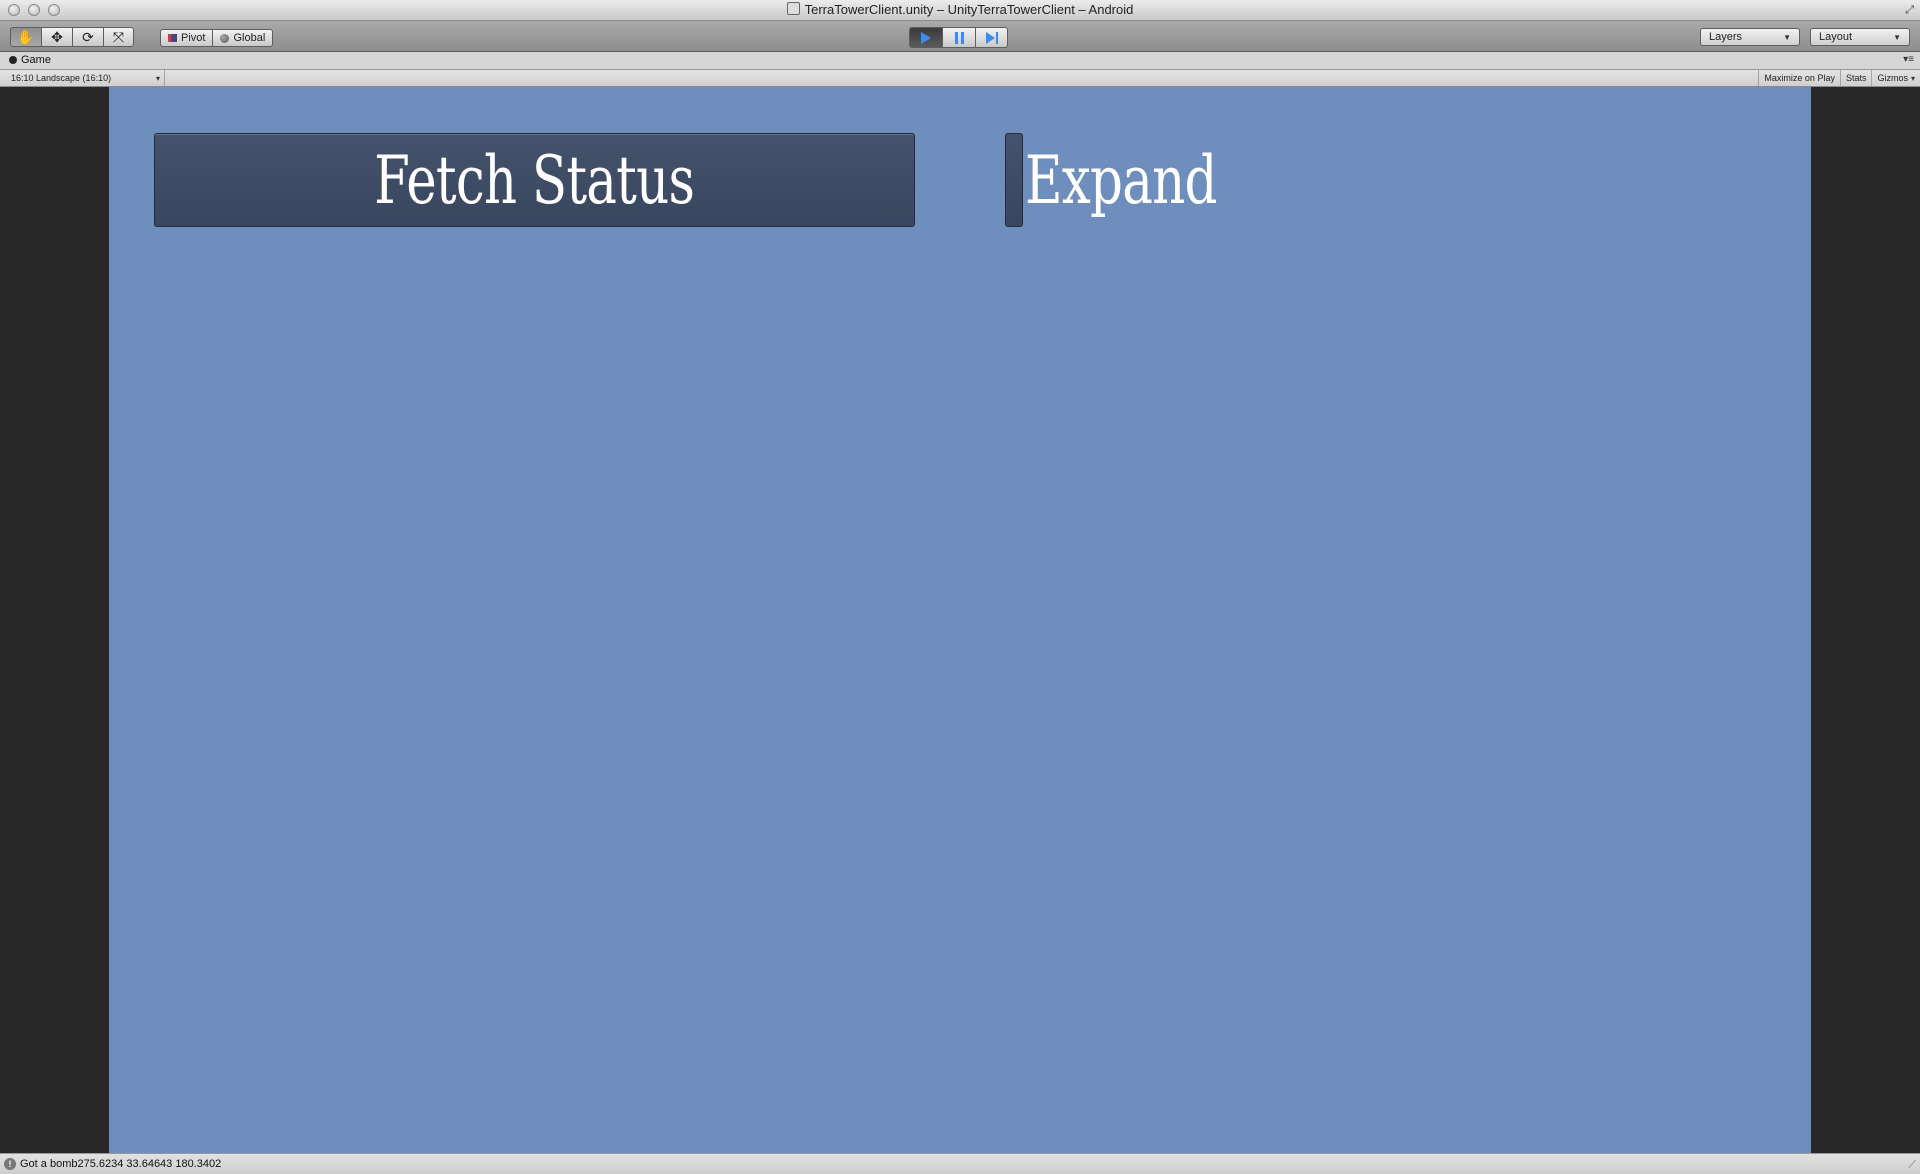 This screenshot has height=1174, width=1920. I want to click on expand-toggle, so click(1014, 180).